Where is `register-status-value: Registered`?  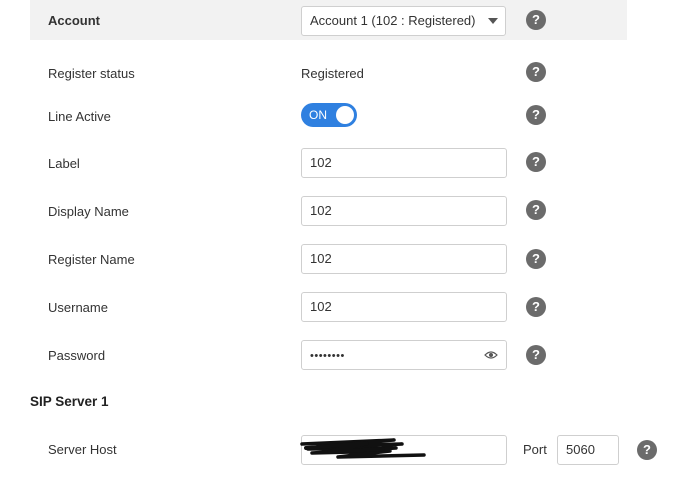 register-status-value: Registered is located at coordinates (332, 73).